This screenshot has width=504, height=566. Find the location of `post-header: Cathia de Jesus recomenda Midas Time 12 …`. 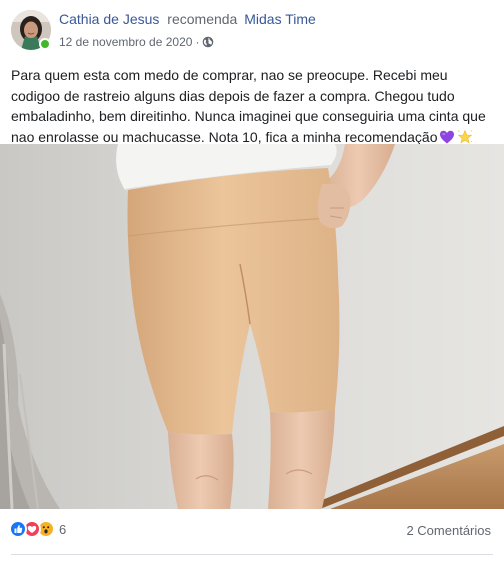

post-header: Cathia de Jesus recomenda Midas Time 12 … is located at coordinates (252, 30).